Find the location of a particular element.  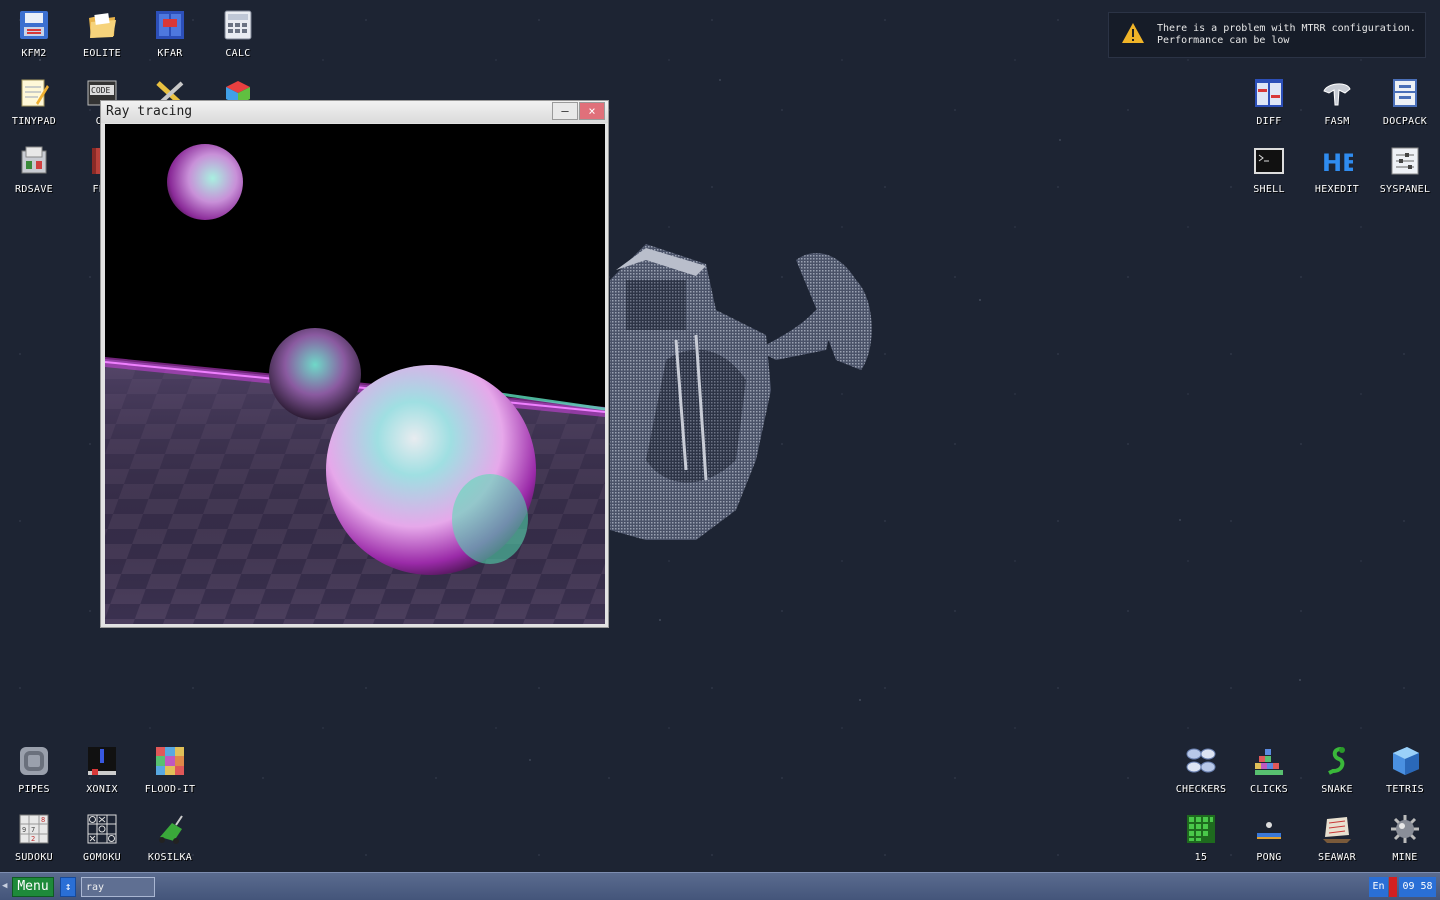

clicks-icon is located at coordinates (1269, 761).